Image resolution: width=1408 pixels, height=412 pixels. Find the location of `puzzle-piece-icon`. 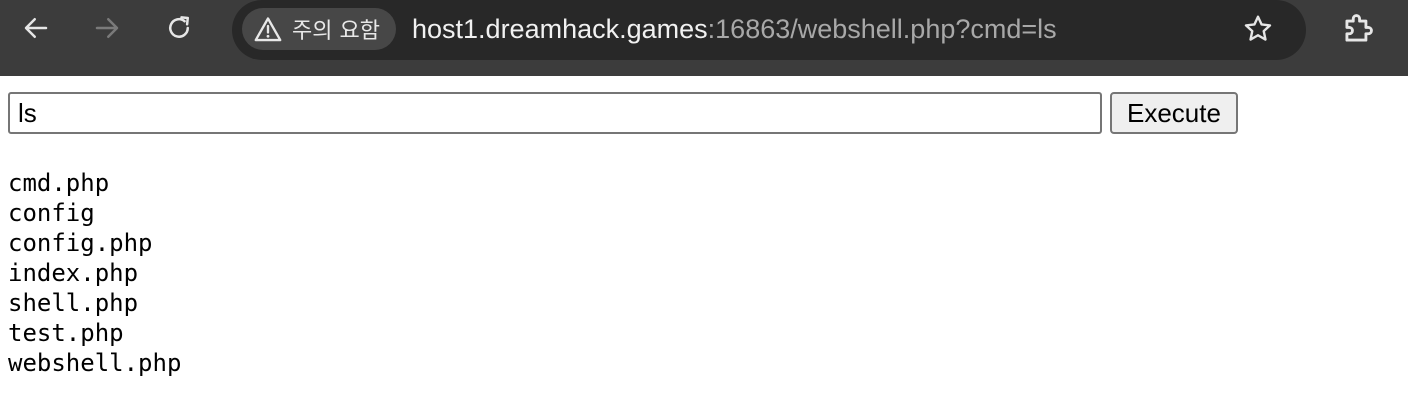

puzzle-piece-icon is located at coordinates (1359, 28).